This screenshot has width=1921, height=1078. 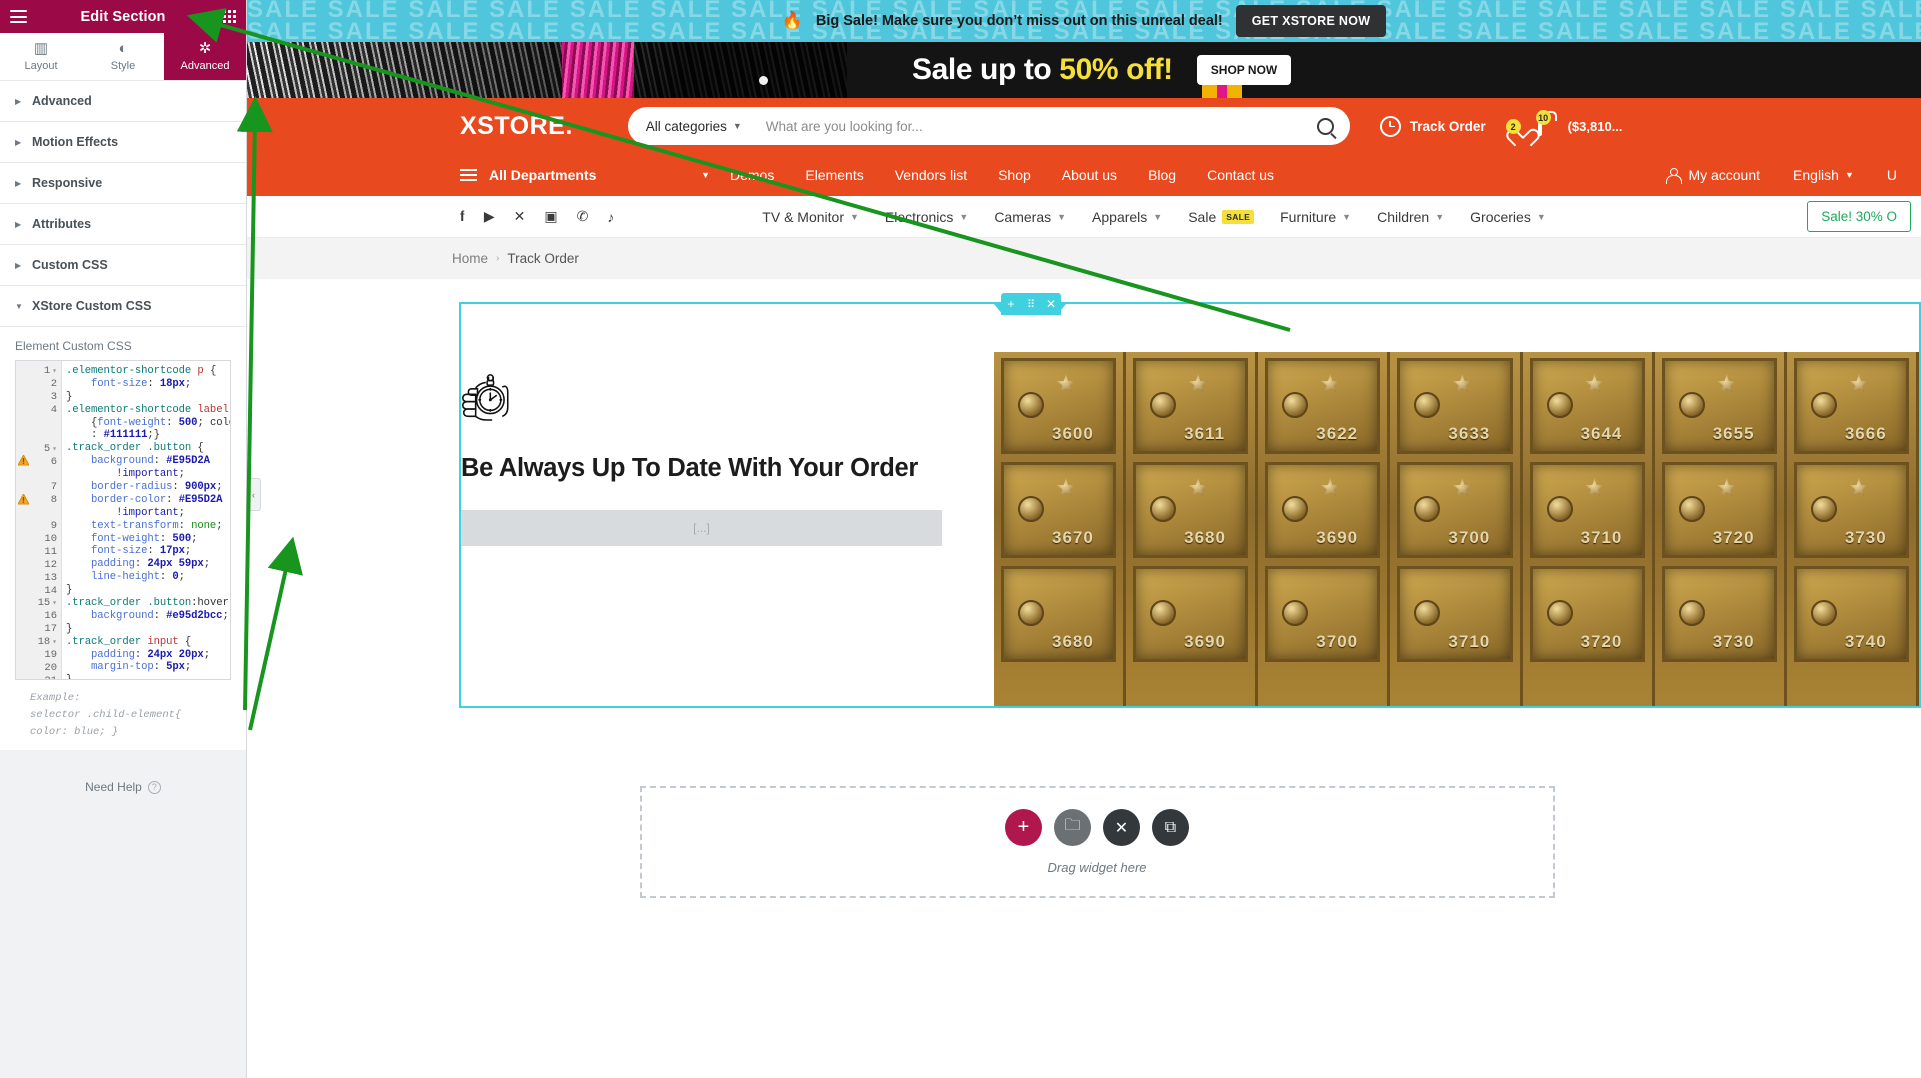 I want to click on cat-item-groceries: Groceries ▼, so click(x=1508, y=217).